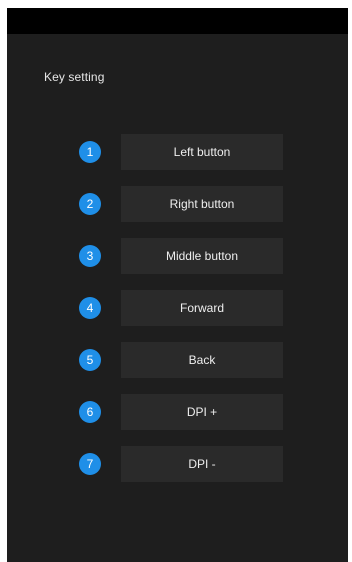 This screenshot has height=562, width=352. What do you see at coordinates (202, 204) in the screenshot?
I see `right-button-assign-button: Right button` at bounding box center [202, 204].